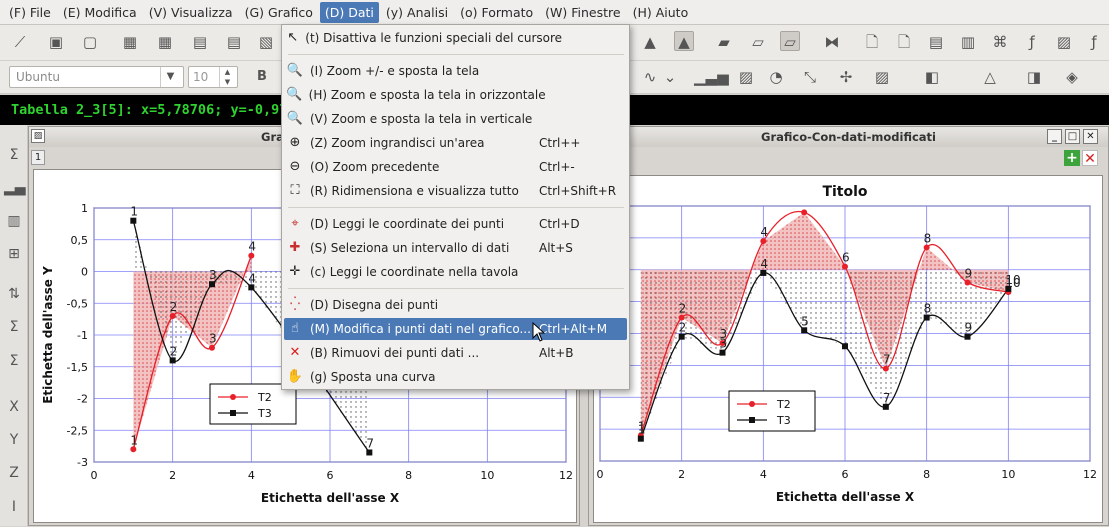  What do you see at coordinates (191, 12) in the screenshot?
I see `menu-visualizza: (V) Visualizza` at bounding box center [191, 12].